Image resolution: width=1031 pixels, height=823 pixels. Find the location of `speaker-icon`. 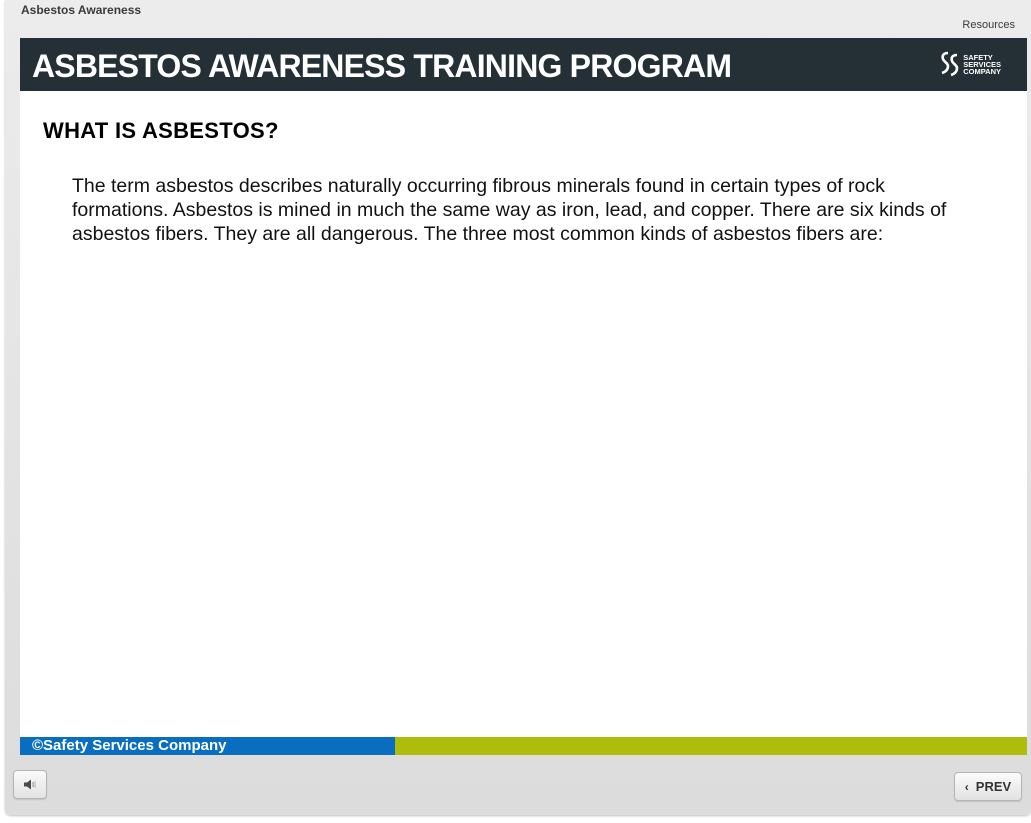

speaker-icon is located at coordinates (30, 784).